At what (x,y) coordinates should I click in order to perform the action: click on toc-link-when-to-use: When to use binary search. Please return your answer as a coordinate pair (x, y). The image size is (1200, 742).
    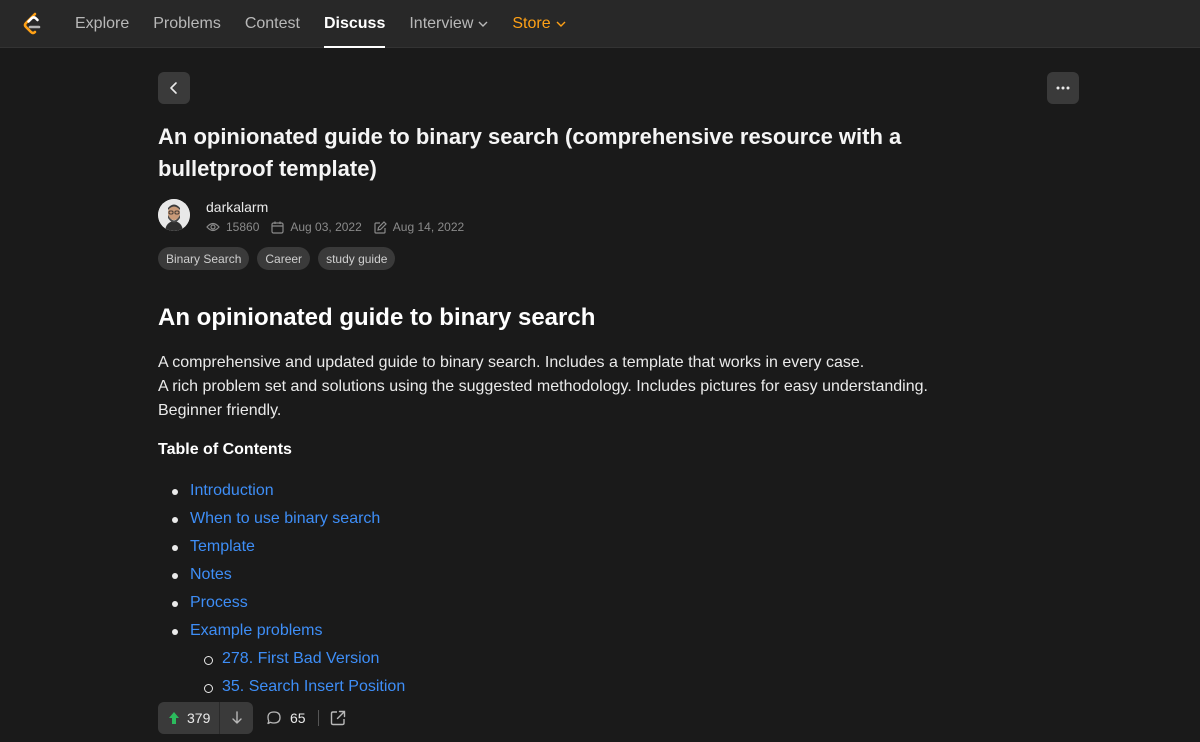
    Looking at the image, I should click on (285, 518).